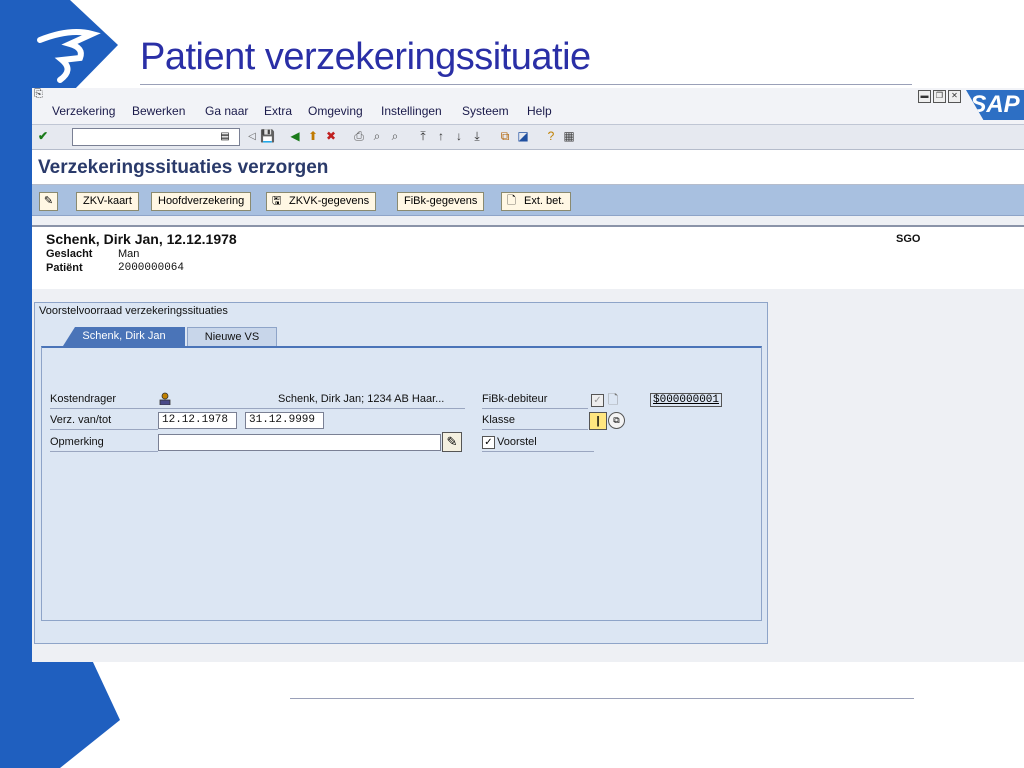 Image resolution: width=1024 pixels, height=768 pixels. Describe the element at coordinates (365, 57) in the screenshot. I see `slide-title: Patient verzekeringssituatie` at that location.